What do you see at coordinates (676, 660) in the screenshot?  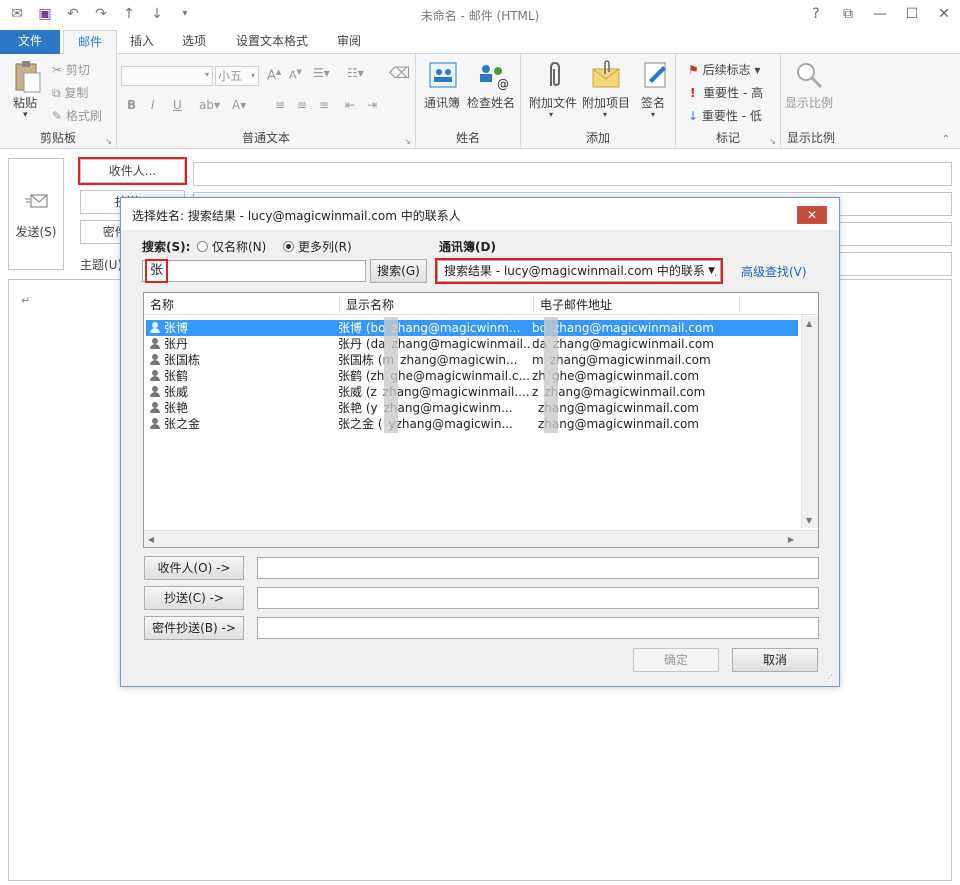 I see `ok-button: 确定` at bounding box center [676, 660].